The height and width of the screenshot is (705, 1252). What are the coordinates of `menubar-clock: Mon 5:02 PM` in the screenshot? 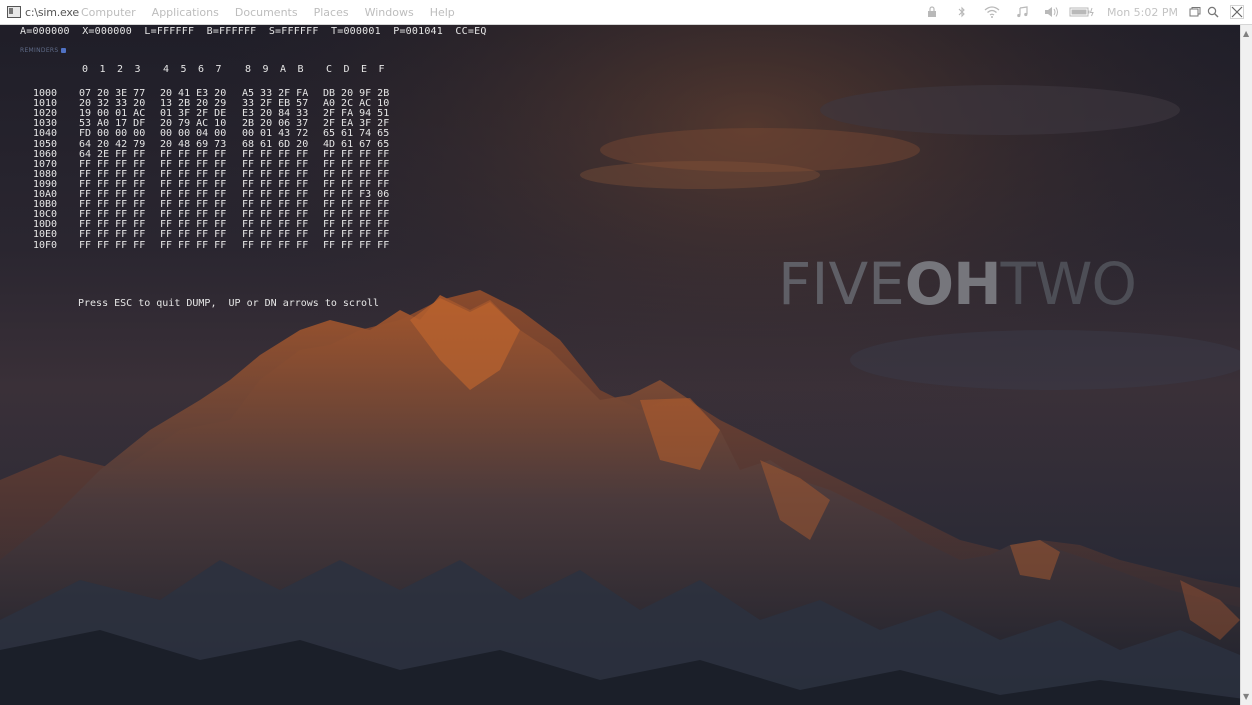 It's located at (1142, 12).